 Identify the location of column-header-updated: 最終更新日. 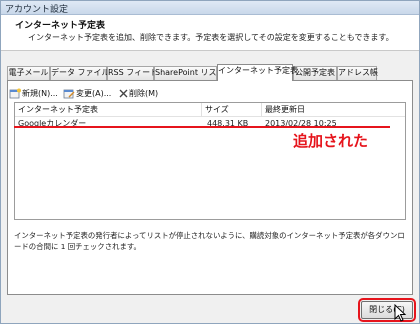
(333, 110).